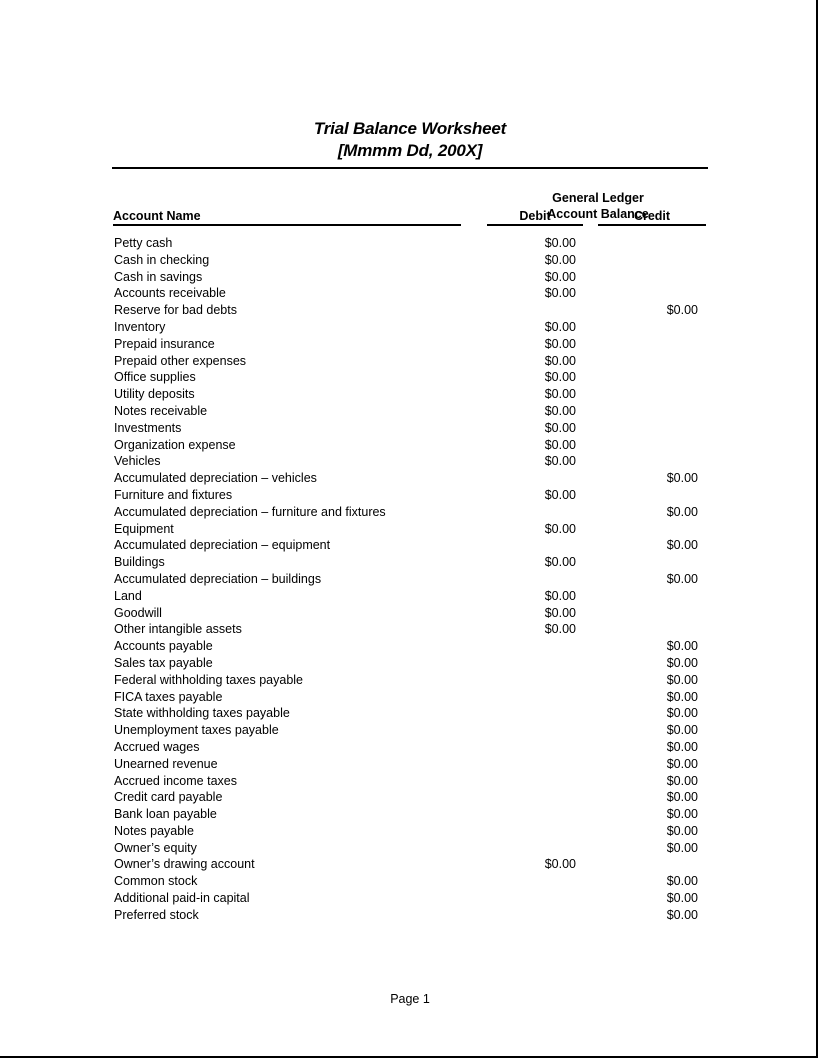 This screenshot has width=818, height=1058. I want to click on table-row: Owner’s drawing account $0.00, so click(410, 864).